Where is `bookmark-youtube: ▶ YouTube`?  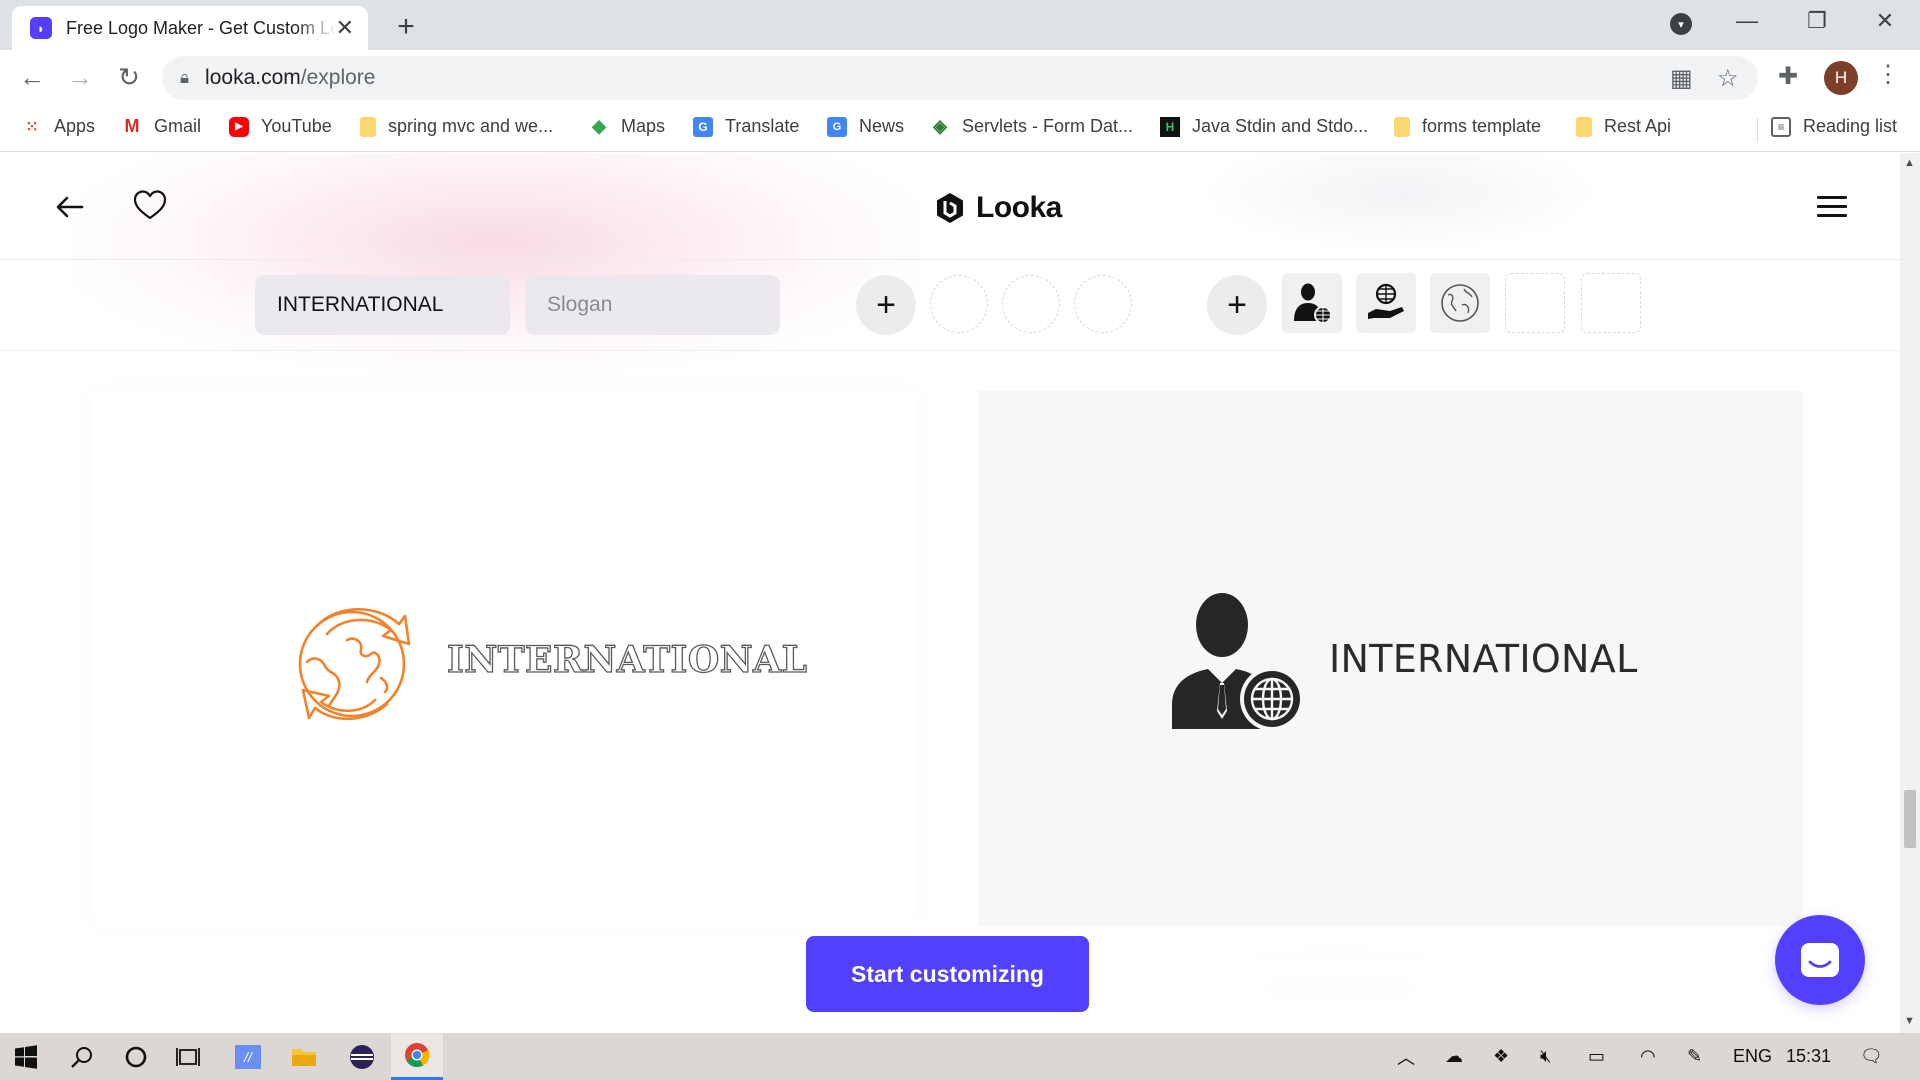 bookmark-youtube: ▶ YouTube is located at coordinates (280, 126).